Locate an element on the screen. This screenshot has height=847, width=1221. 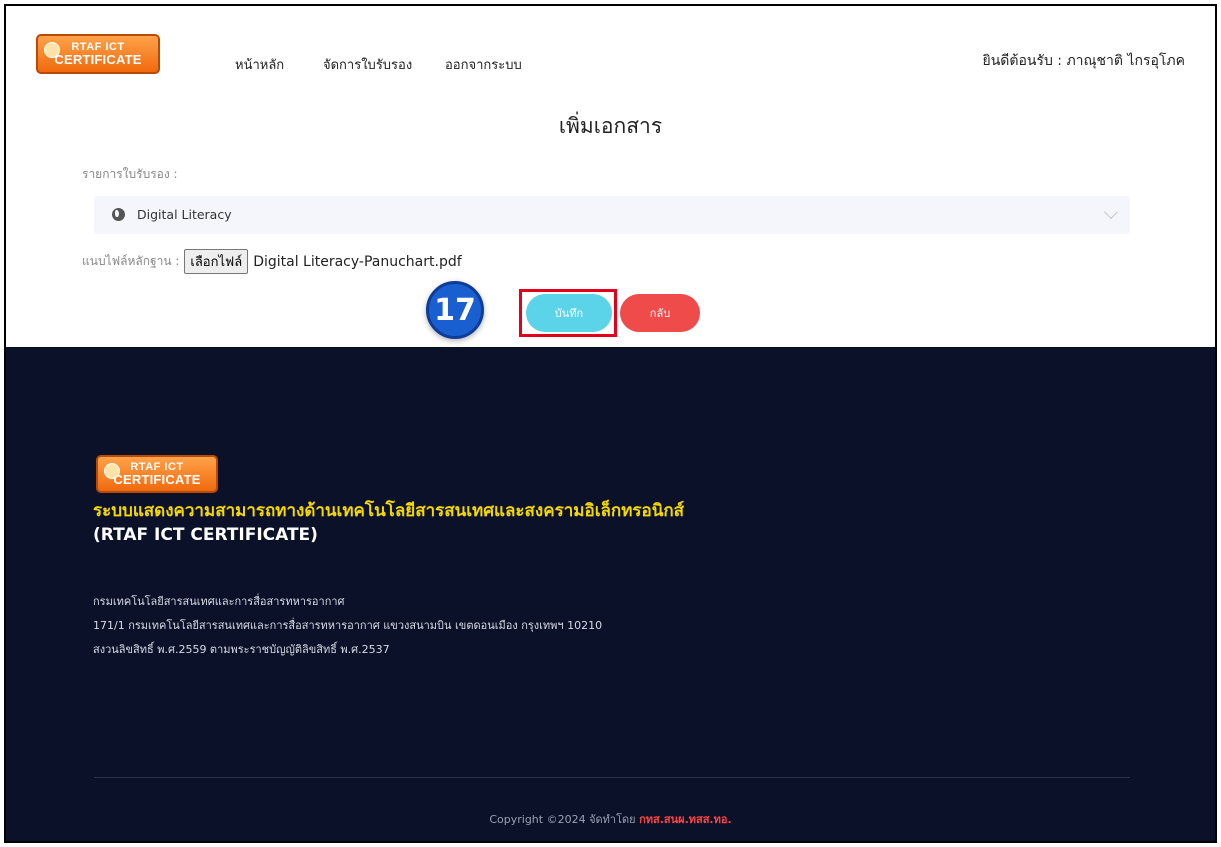
attach-label: แนบไฟล์หลักฐาน : is located at coordinates (131, 261).